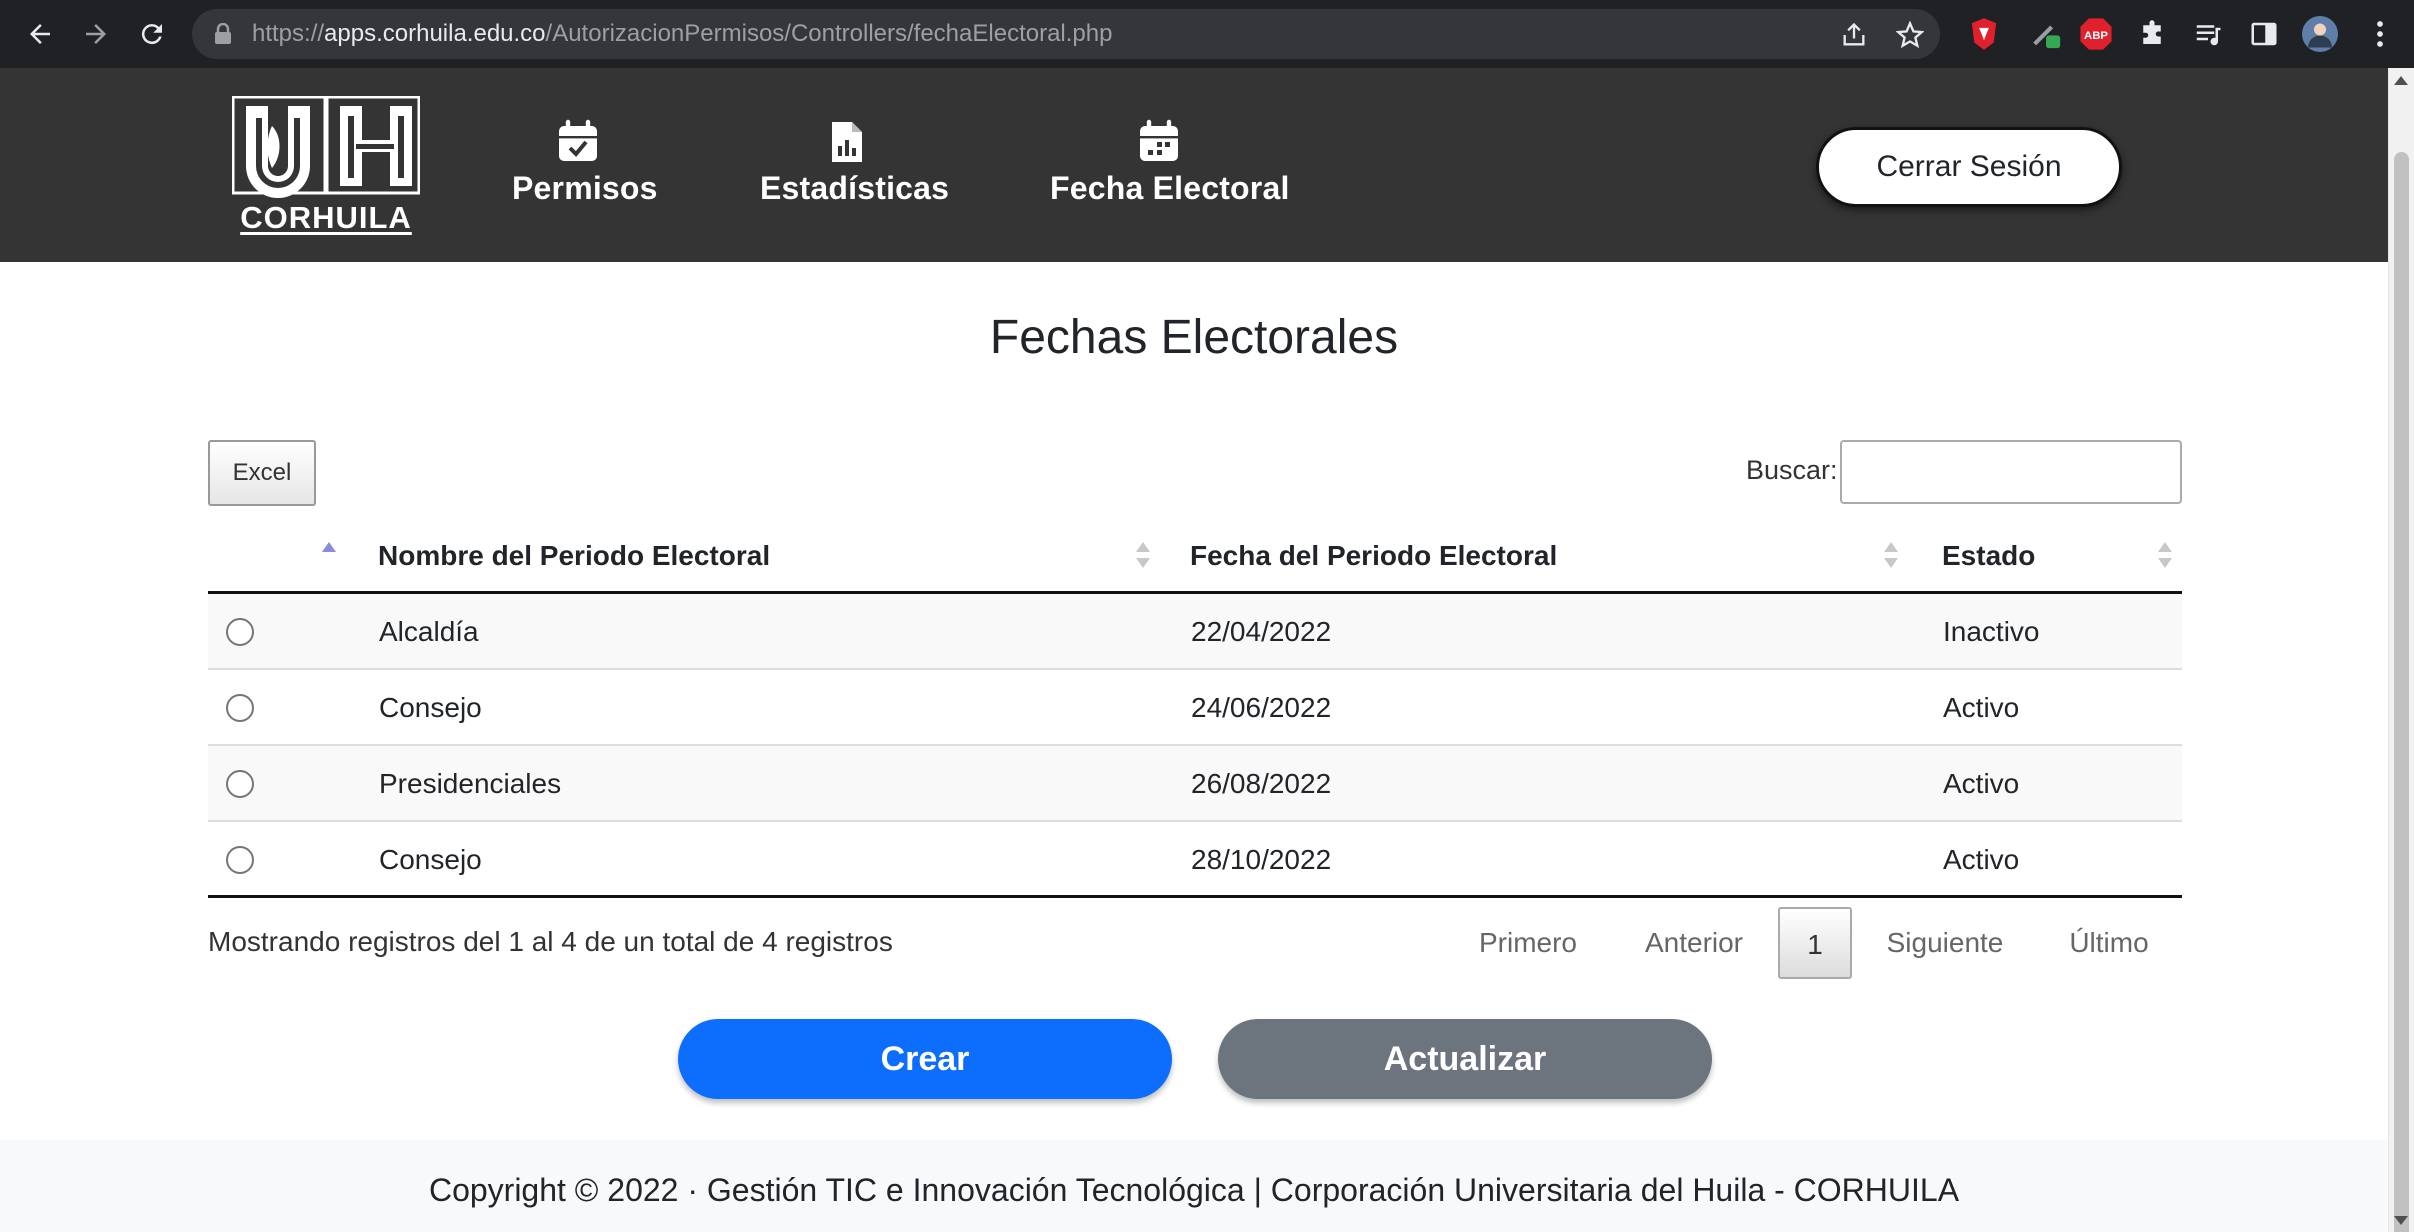 The image size is (2414, 1232). I want to click on page-scrollbar, so click(2401, 650).